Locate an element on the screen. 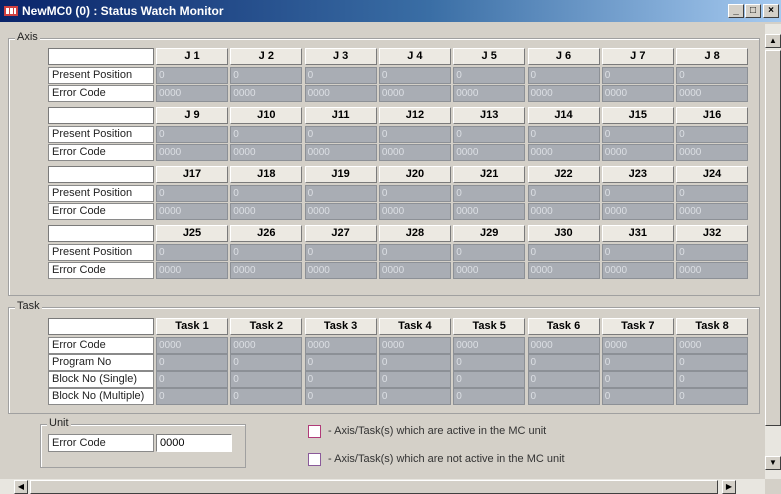 Image resolution: width=781 pixels, height=494 pixels. axis-column-header: J 6 is located at coordinates (563, 56).